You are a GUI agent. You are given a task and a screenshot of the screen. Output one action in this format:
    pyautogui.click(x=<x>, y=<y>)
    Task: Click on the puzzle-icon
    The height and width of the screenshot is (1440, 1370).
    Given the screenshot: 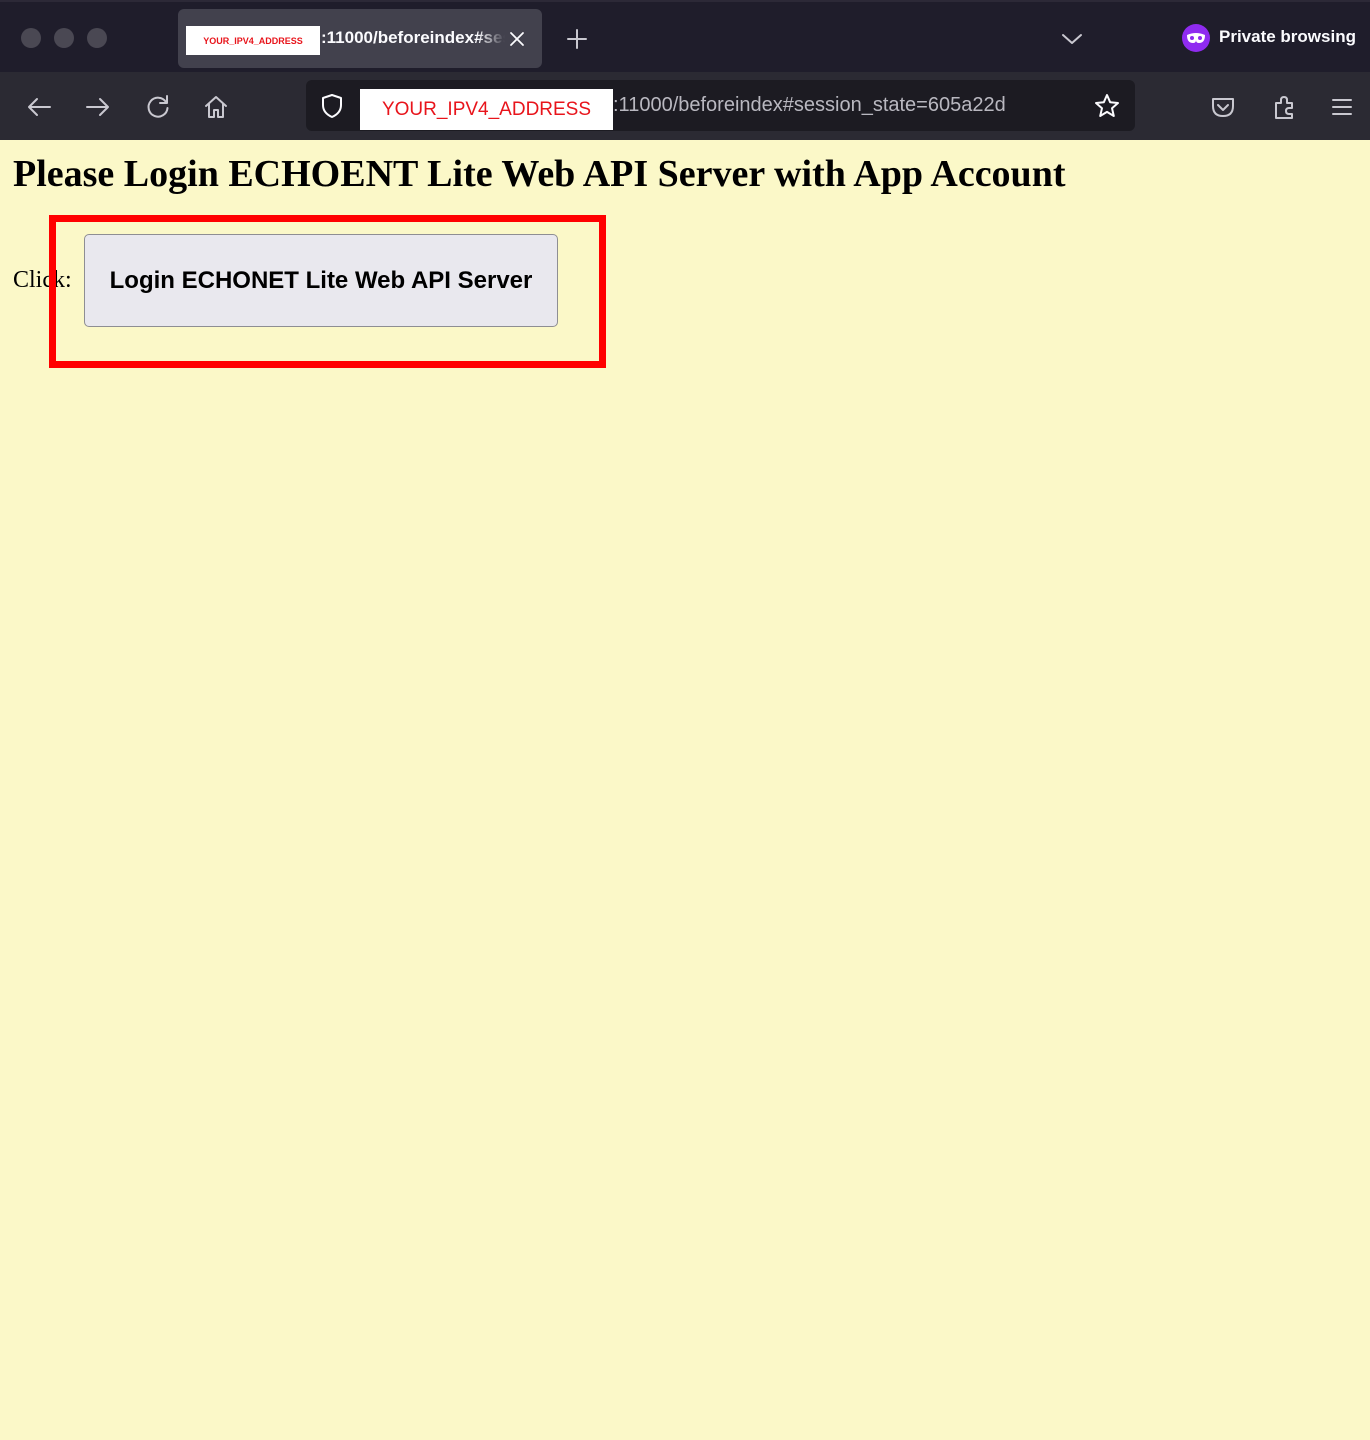 What is the action you would take?
    pyautogui.click(x=1284, y=107)
    